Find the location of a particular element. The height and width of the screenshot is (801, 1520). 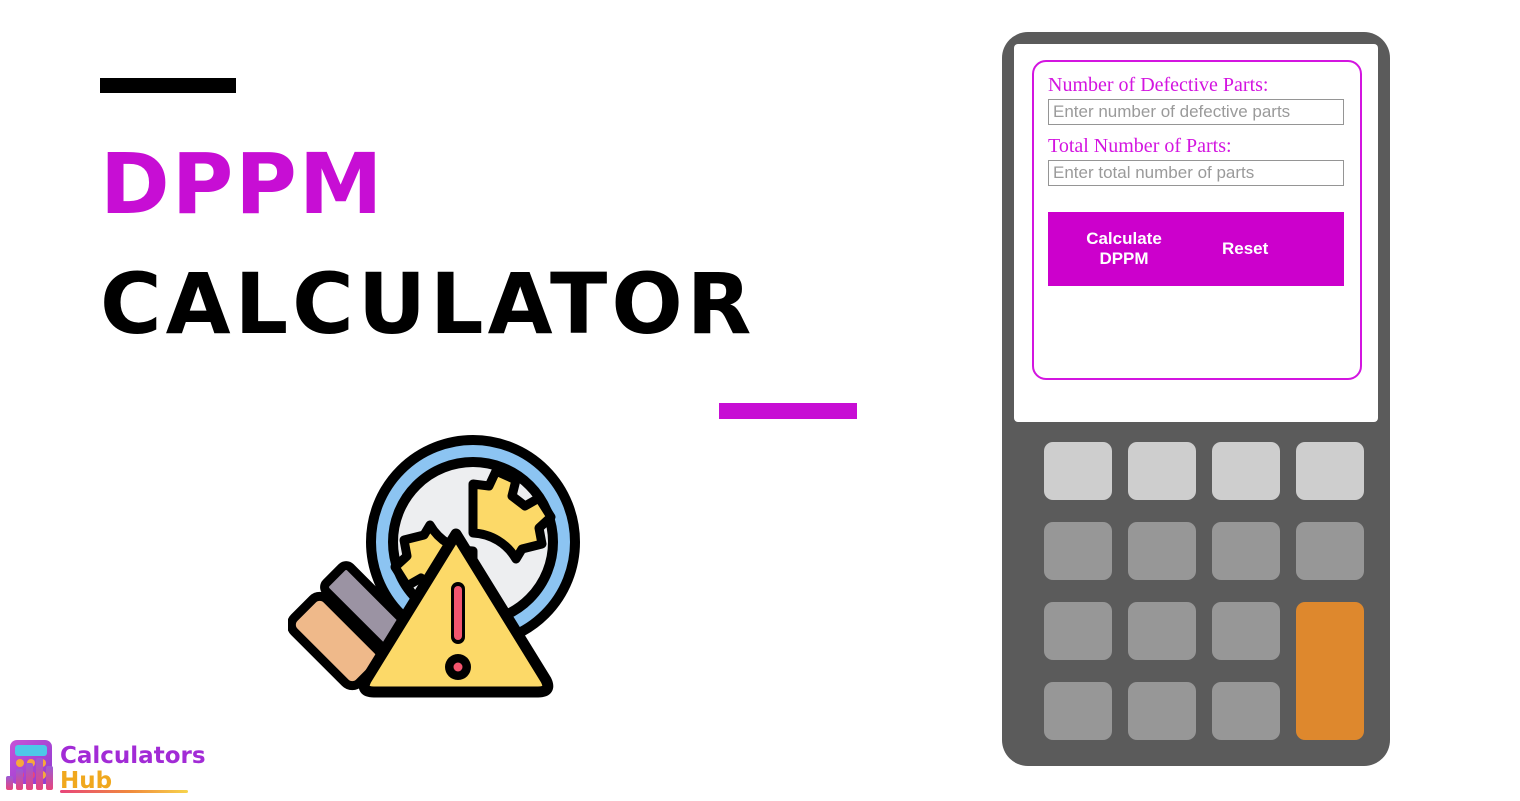

key-r1c4 is located at coordinates (1330, 471).